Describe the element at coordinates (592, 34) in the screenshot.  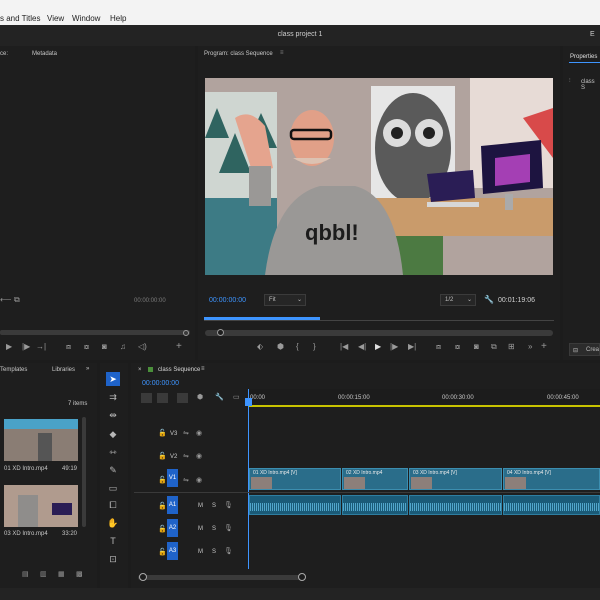
I see `workspace-label: E` at that location.